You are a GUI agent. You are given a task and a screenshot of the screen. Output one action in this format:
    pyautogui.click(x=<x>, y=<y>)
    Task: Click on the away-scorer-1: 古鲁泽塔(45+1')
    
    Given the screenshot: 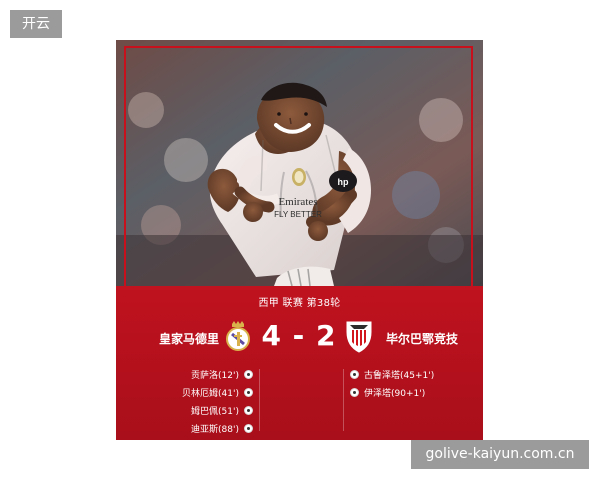 What is the action you would take?
    pyautogui.click(x=399, y=375)
    